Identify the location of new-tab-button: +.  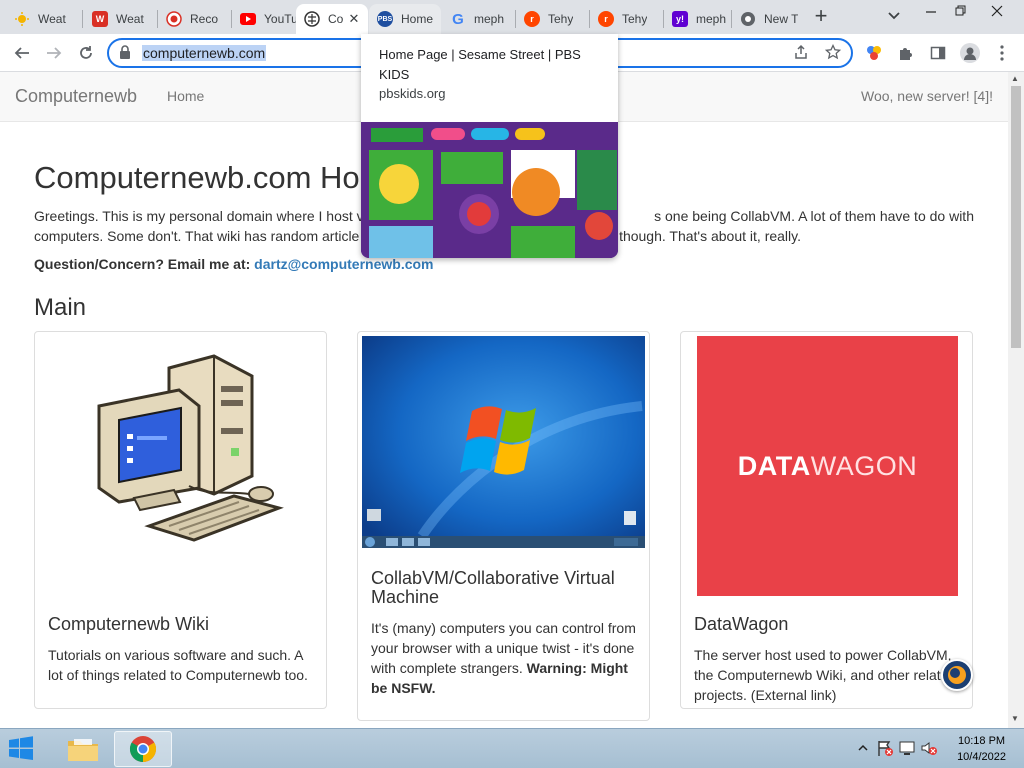
(821, 16).